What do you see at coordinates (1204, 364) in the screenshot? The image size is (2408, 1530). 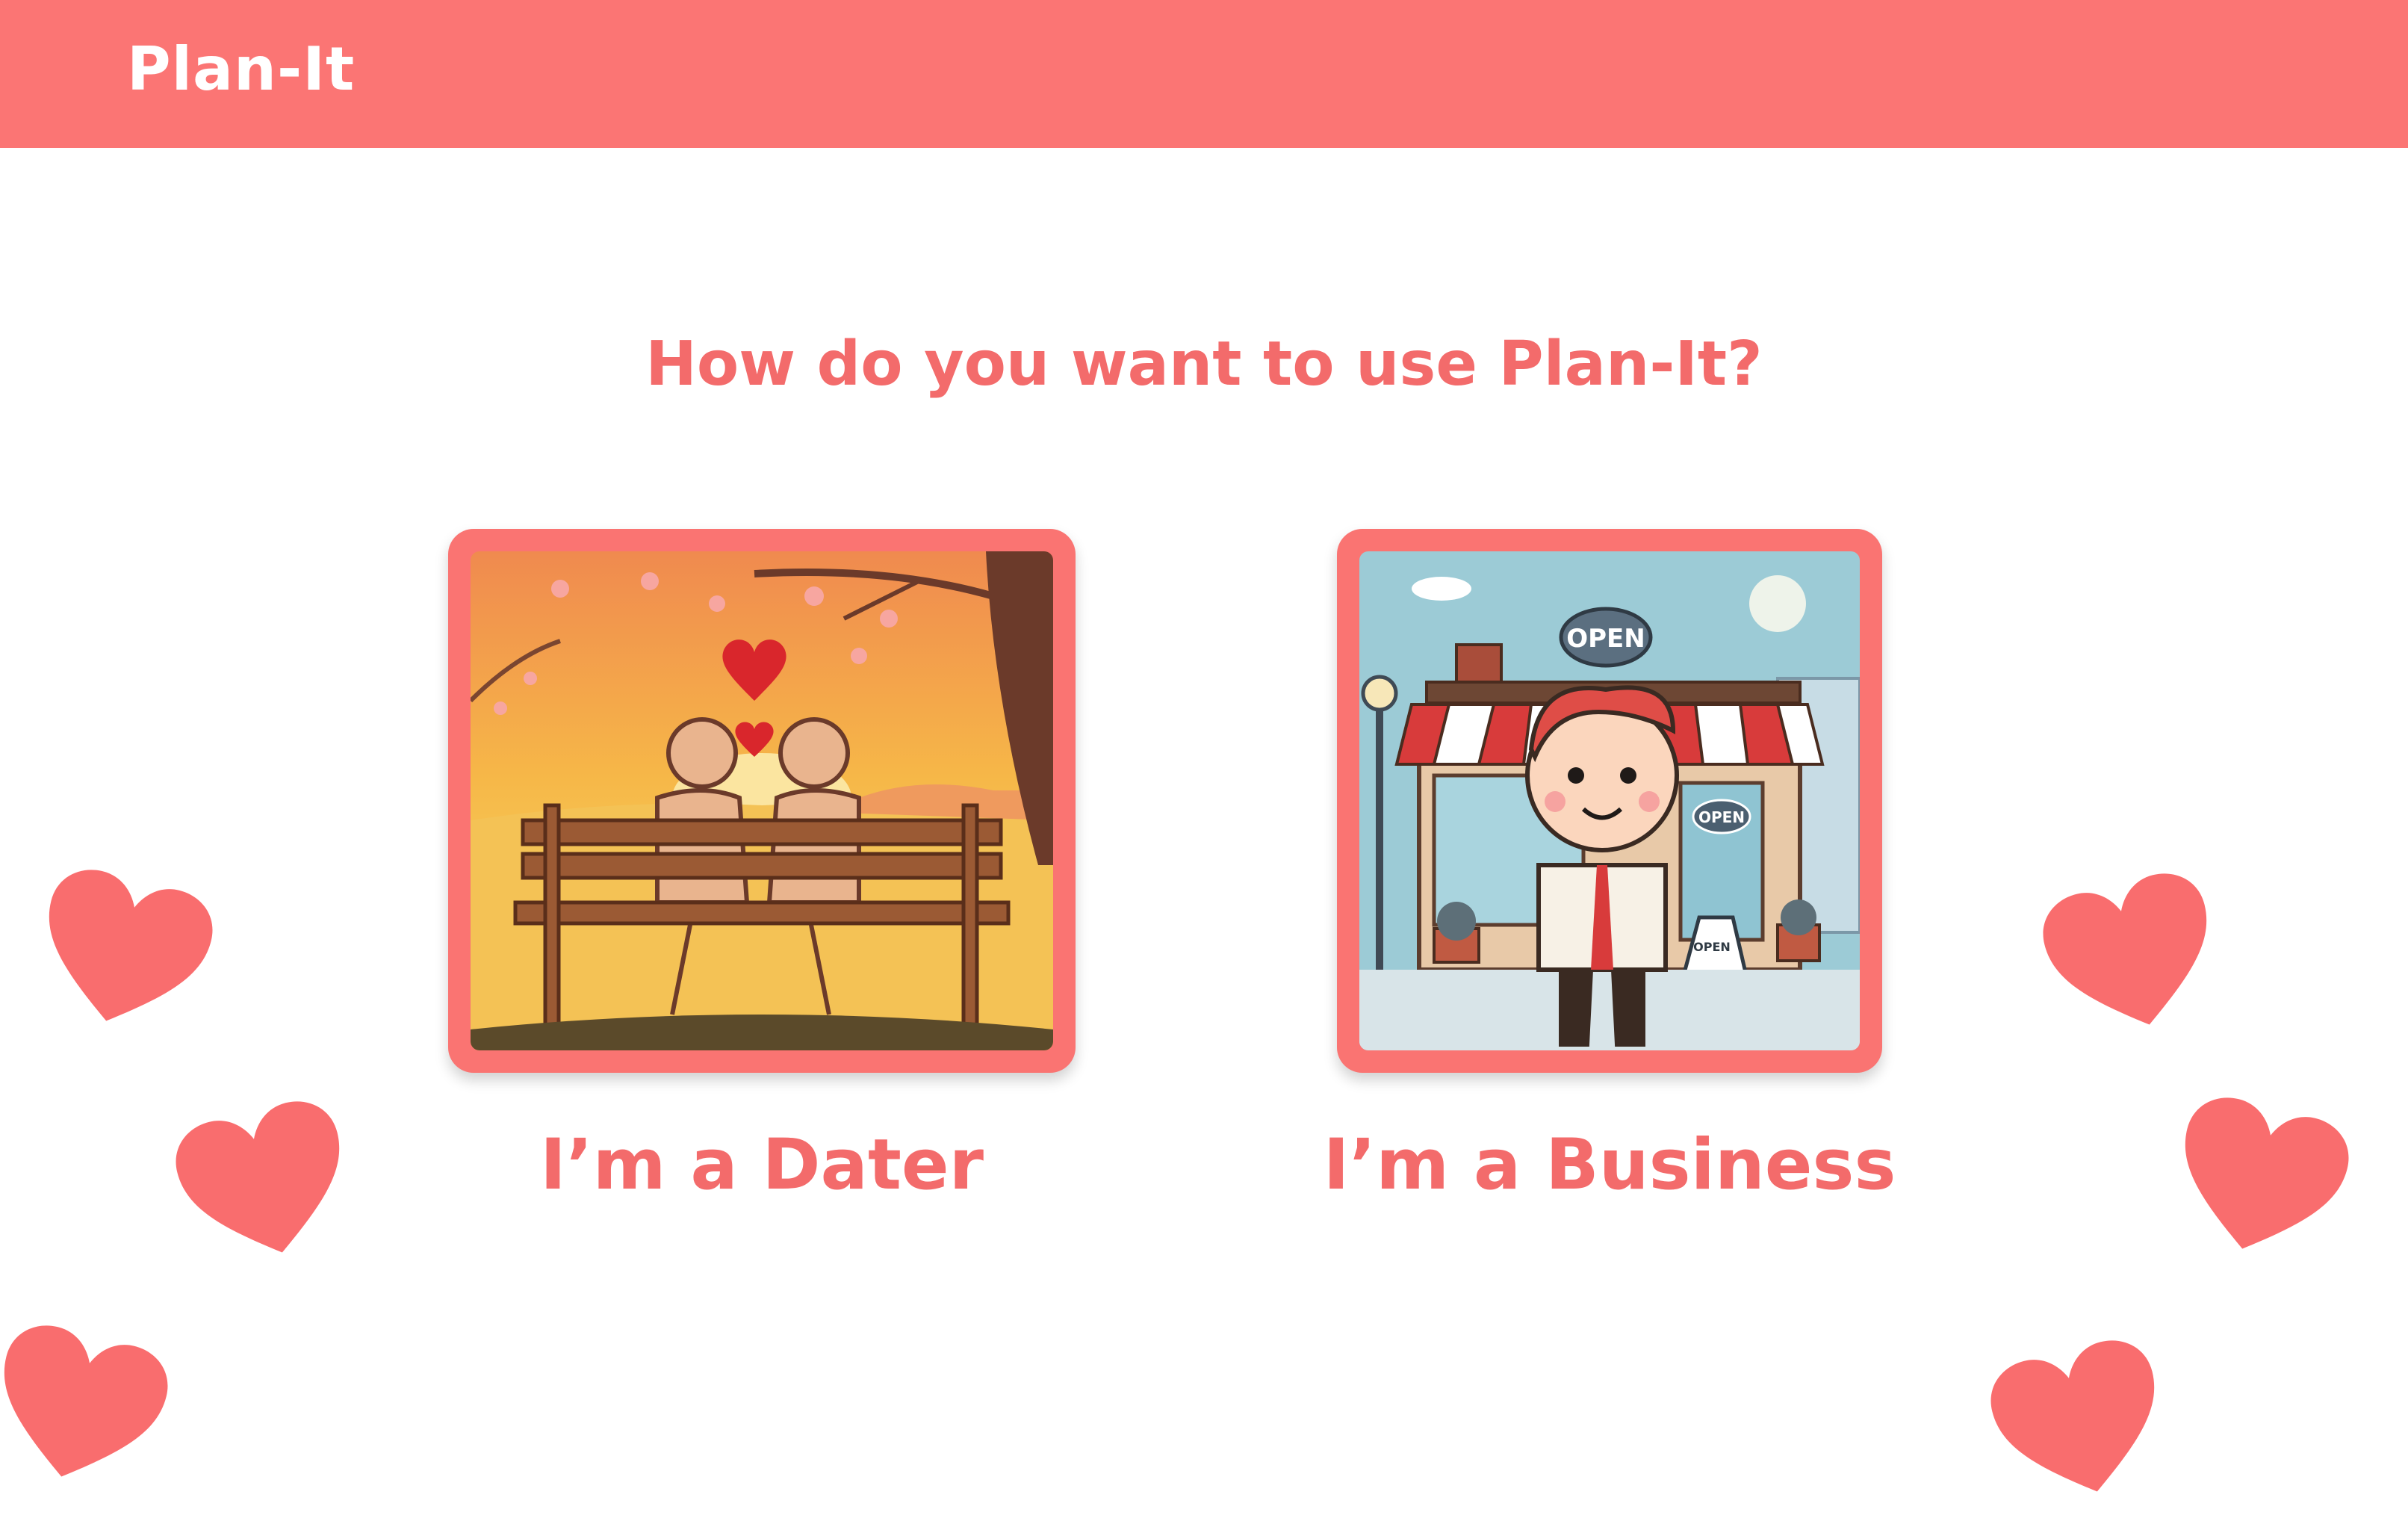 I see `page-title: How do you want to use Plan-It?` at bounding box center [1204, 364].